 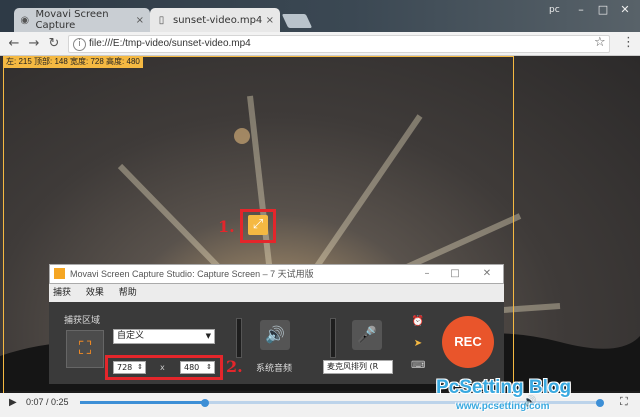 What do you see at coordinates (455, 274) in the screenshot?
I see `movavi-maximize-icon: □` at bounding box center [455, 274].